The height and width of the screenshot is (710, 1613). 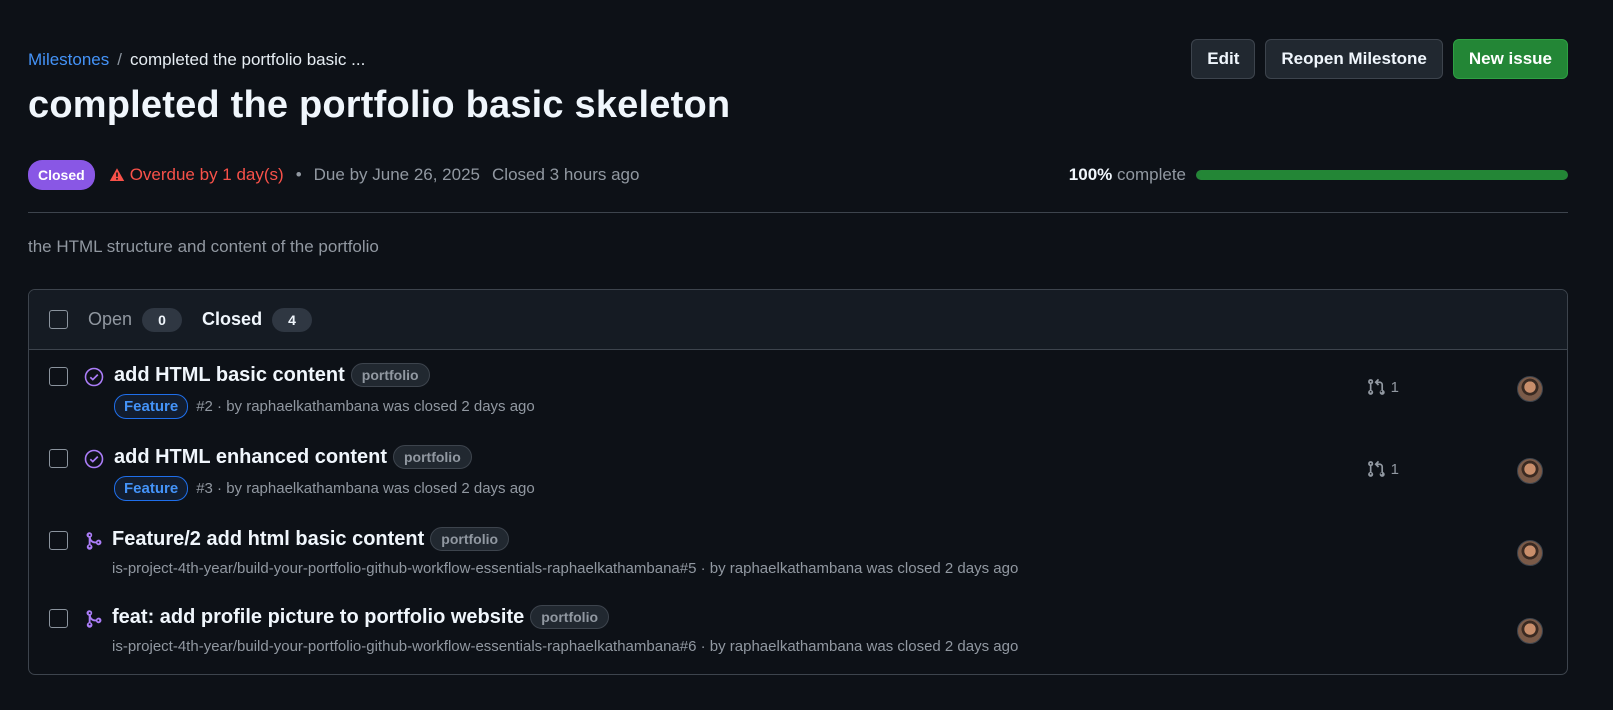 I want to click on new-issue-button: New issue, so click(x=1510, y=59).